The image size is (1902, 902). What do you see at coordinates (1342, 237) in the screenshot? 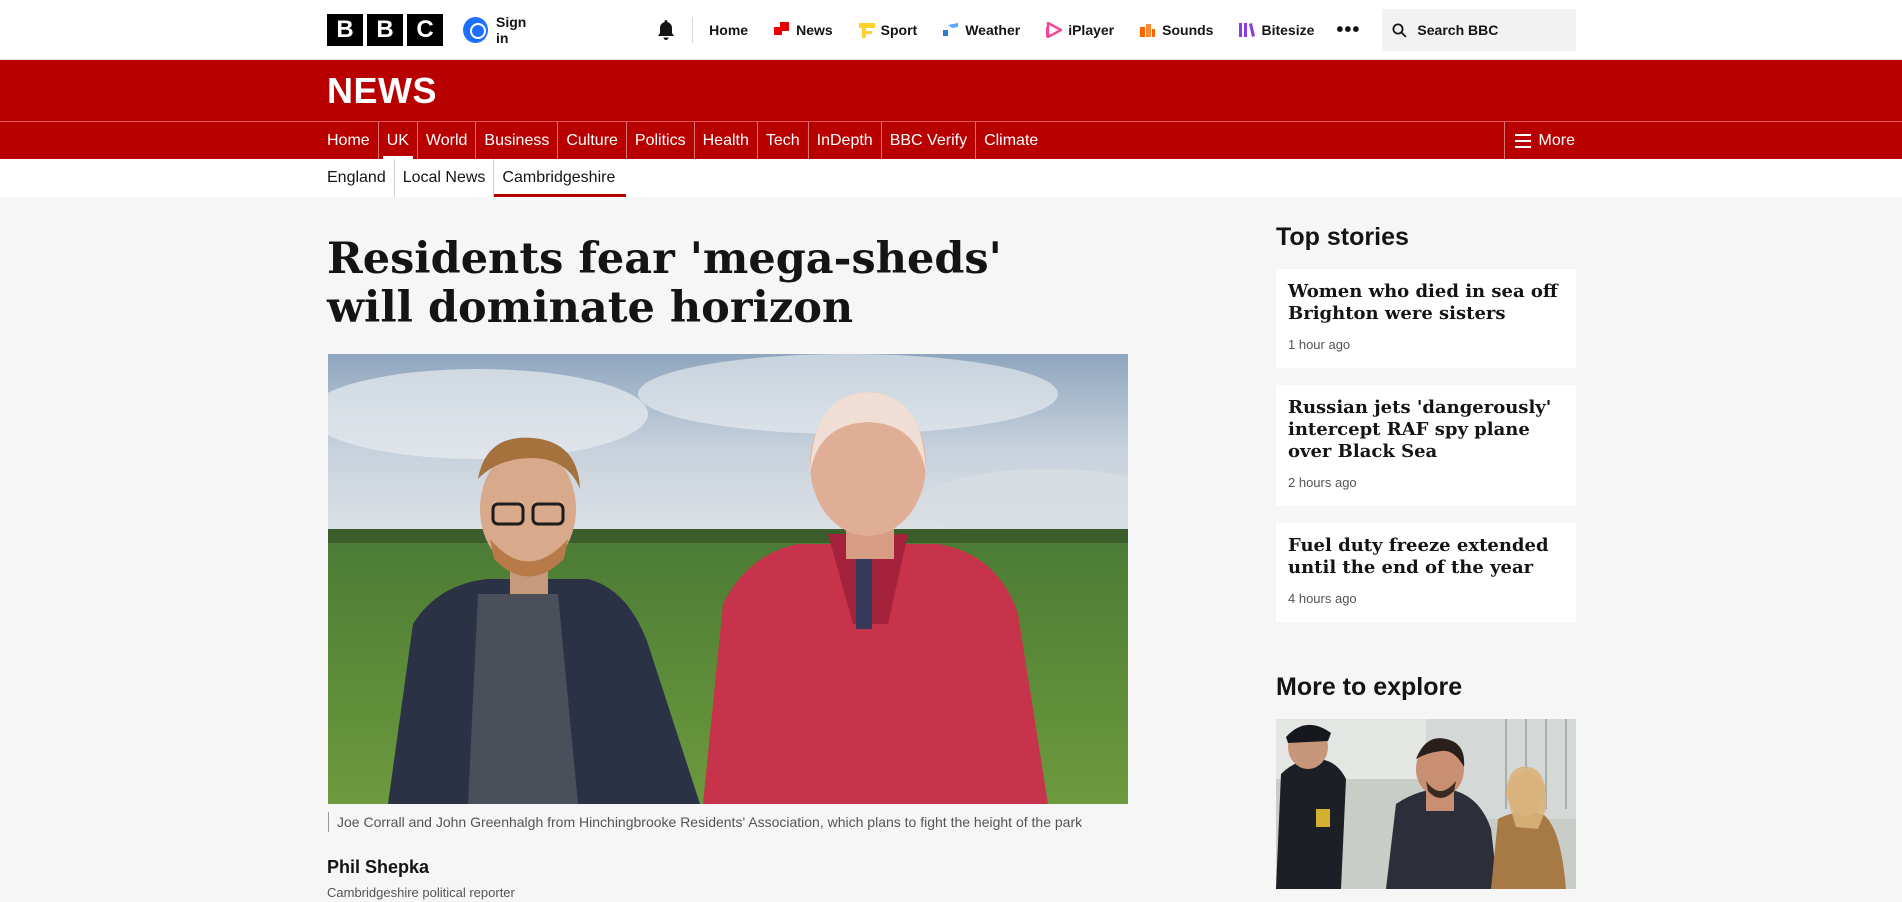
I see `top-stories-heading: Top stories` at bounding box center [1342, 237].